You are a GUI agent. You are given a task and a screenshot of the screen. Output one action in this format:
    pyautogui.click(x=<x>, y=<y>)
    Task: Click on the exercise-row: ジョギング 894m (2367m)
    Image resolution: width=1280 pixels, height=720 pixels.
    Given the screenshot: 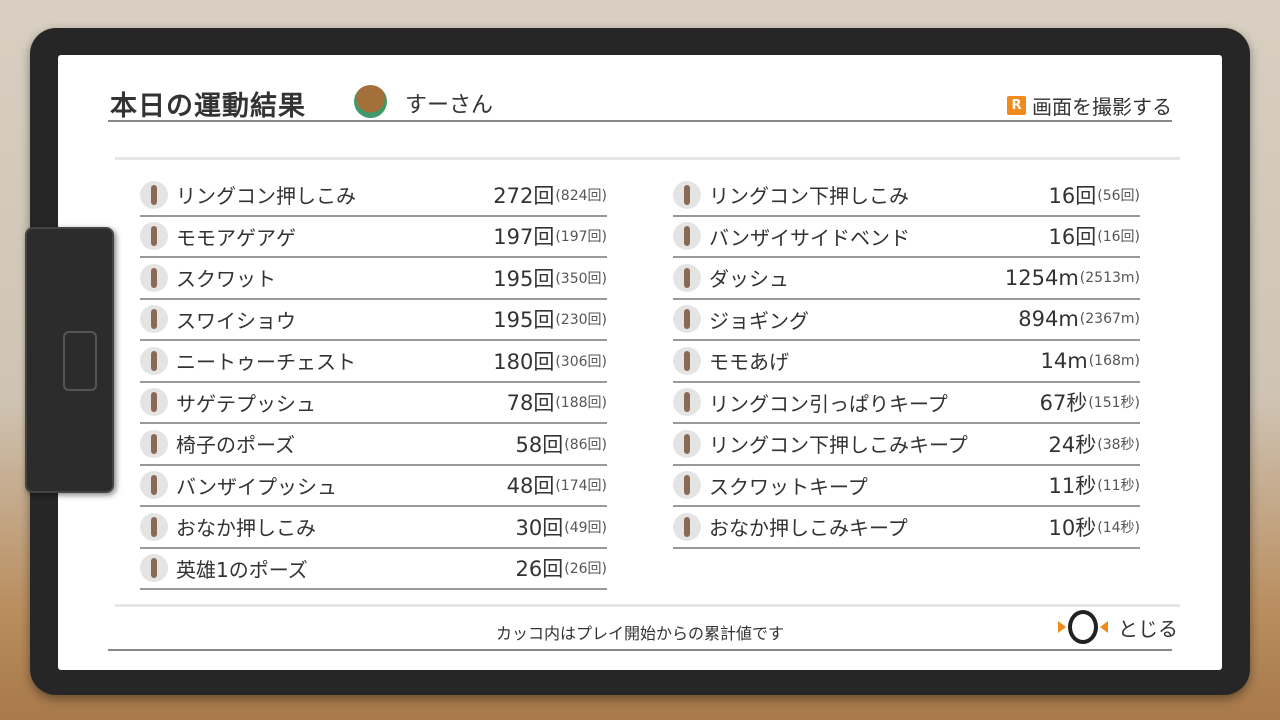 What is the action you would take?
    pyautogui.click(x=906, y=320)
    